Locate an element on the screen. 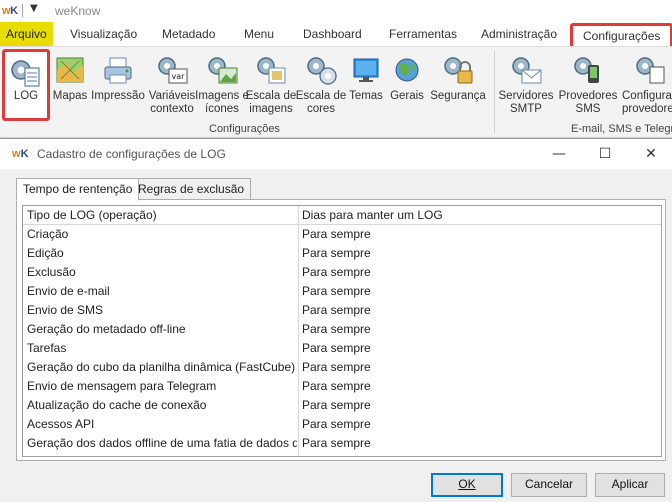 This screenshot has width=672, height=502. provider-config-button-label: Configura provedore is located at coordinates (647, 102).